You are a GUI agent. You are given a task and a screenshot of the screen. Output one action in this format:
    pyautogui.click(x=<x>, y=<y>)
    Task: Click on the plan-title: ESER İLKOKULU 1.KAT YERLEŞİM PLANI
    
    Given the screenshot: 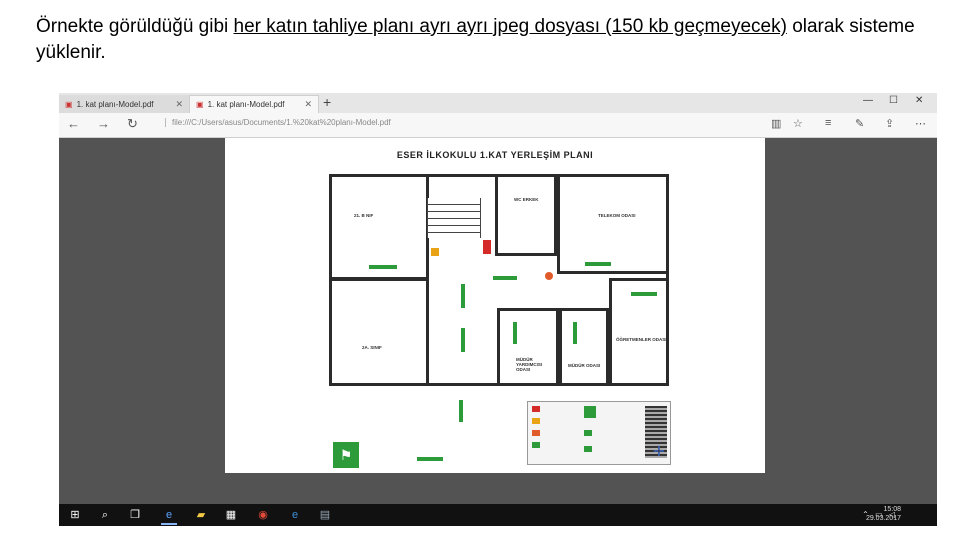 What is the action you would take?
    pyautogui.click(x=495, y=155)
    